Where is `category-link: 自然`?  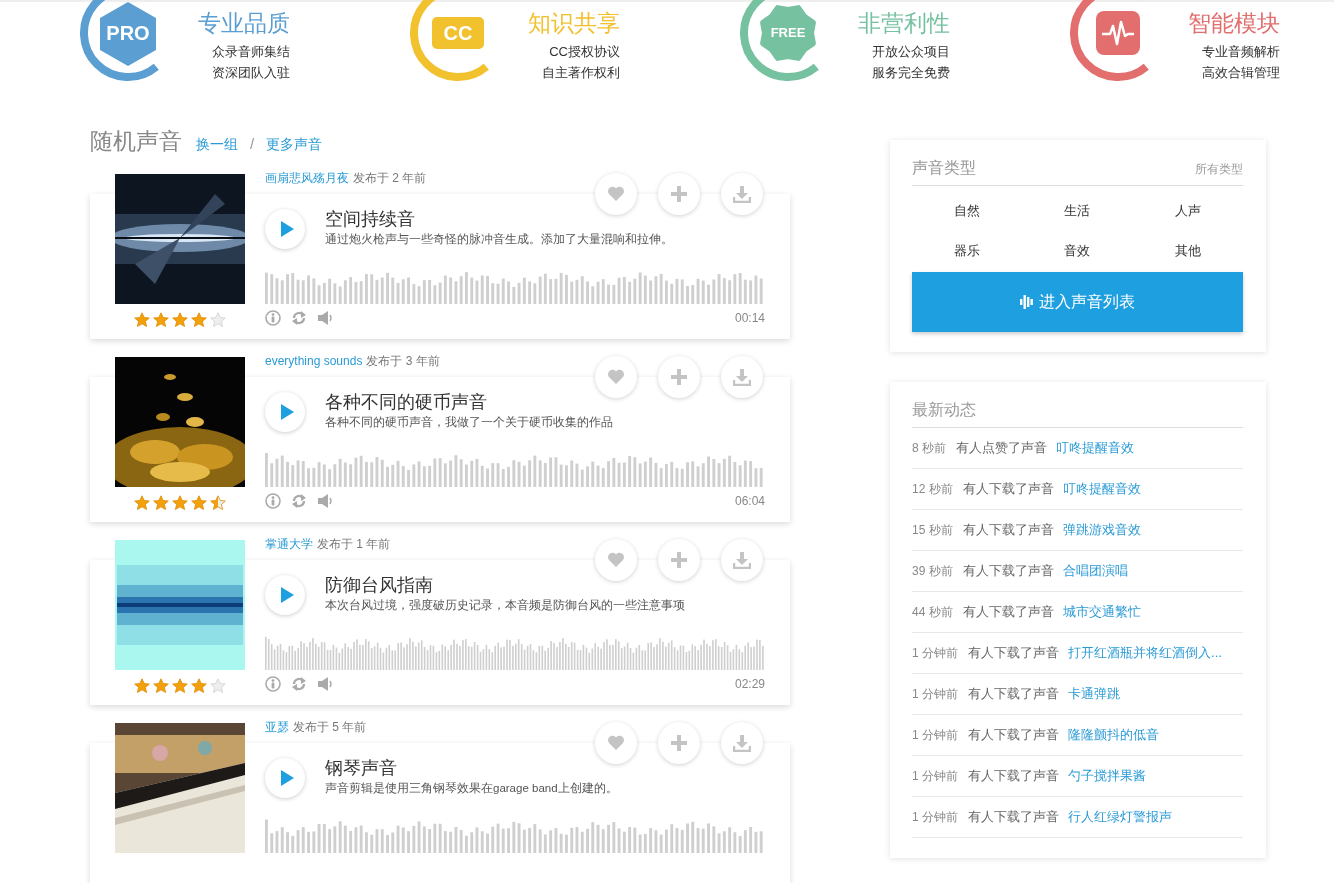
category-link: 自然 is located at coordinates (967, 211).